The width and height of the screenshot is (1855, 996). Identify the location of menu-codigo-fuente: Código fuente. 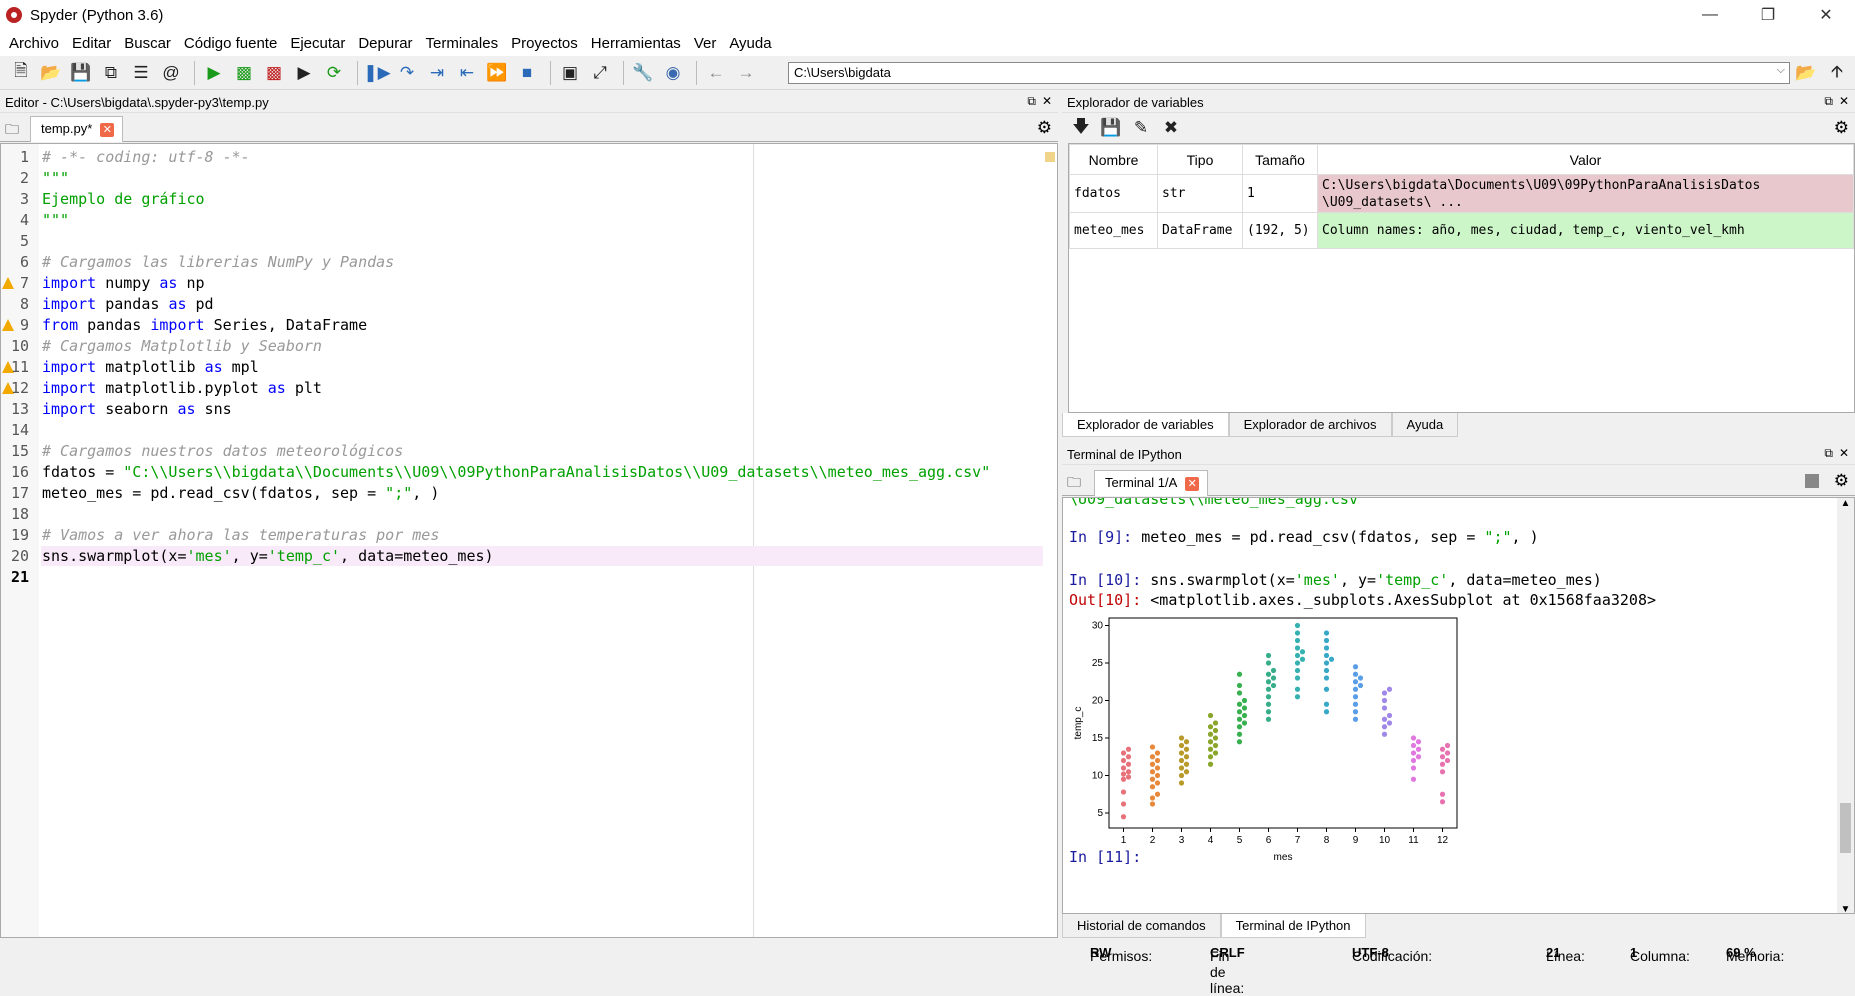
(232, 43).